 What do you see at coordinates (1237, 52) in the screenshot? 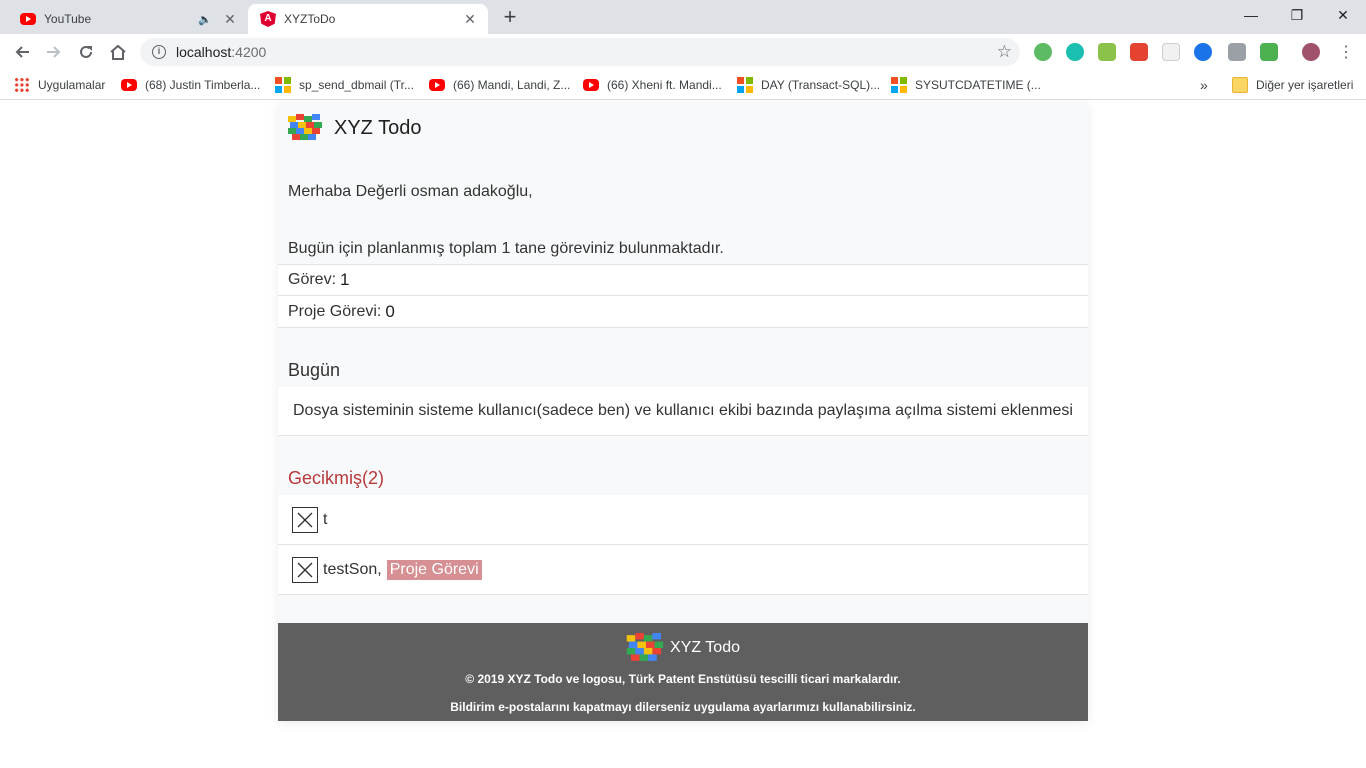
I see `eyedropper-icon` at bounding box center [1237, 52].